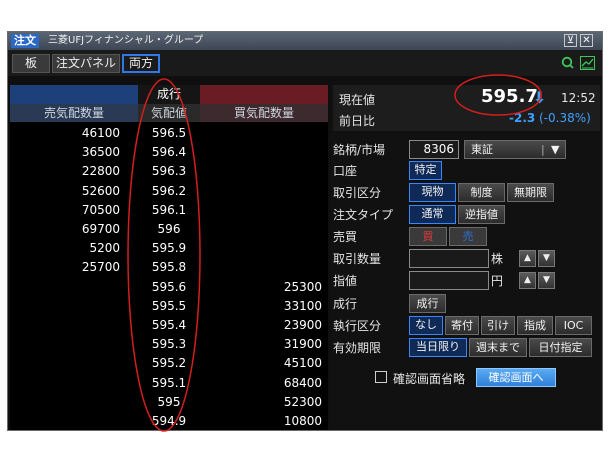 The width and height of the screenshot is (615, 461). What do you see at coordinates (305, 41) in the screenshot?
I see `title-bar: 注文 三菱UFJフィナンシャル・グループ ⊻ ✕` at bounding box center [305, 41].